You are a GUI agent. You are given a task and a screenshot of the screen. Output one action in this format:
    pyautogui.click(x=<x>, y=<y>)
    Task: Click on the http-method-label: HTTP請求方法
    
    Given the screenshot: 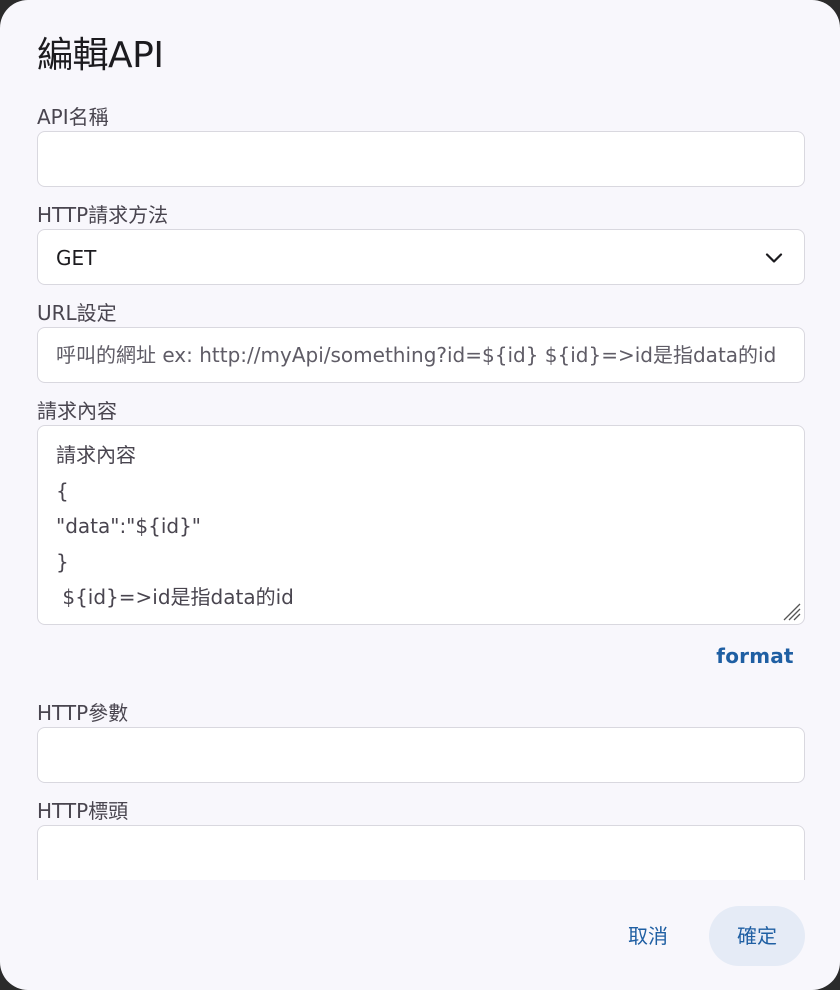 What is the action you would take?
    pyautogui.click(x=103, y=215)
    